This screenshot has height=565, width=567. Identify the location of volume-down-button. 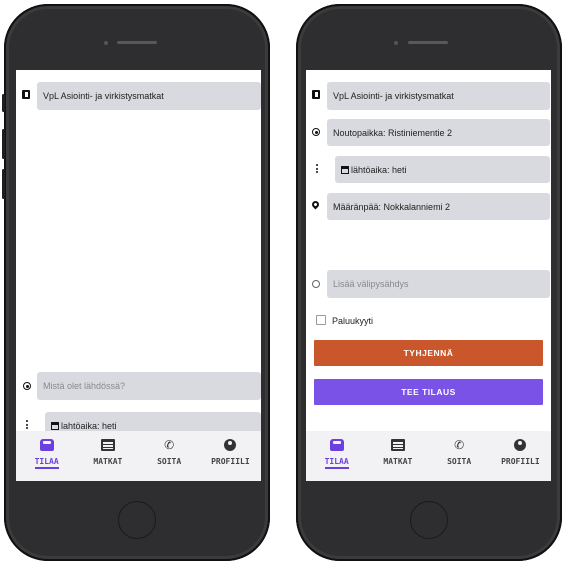
(3, 184).